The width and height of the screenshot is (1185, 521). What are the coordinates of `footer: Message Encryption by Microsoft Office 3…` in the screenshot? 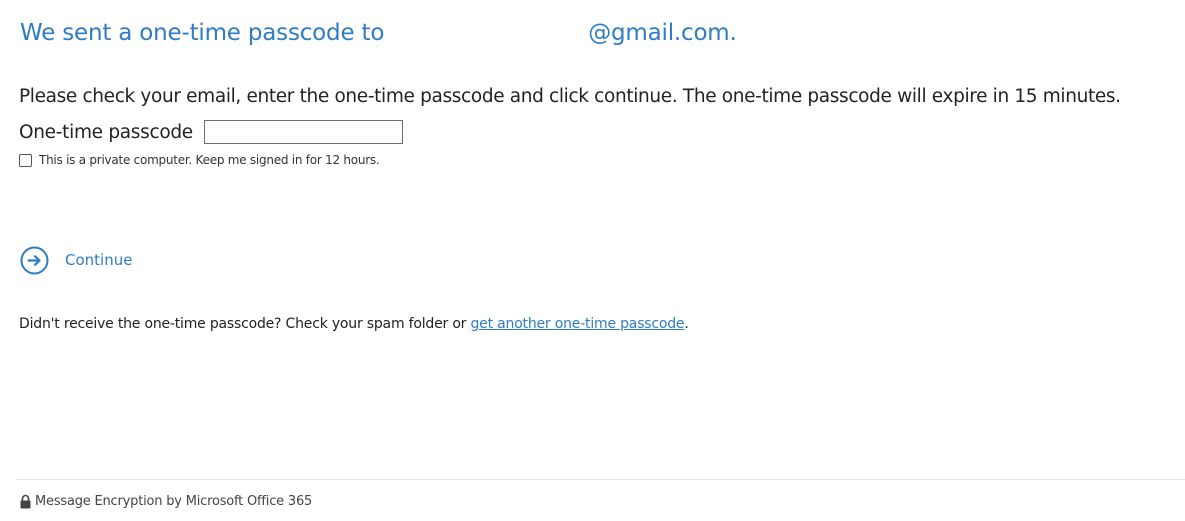 It's located at (165, 501).